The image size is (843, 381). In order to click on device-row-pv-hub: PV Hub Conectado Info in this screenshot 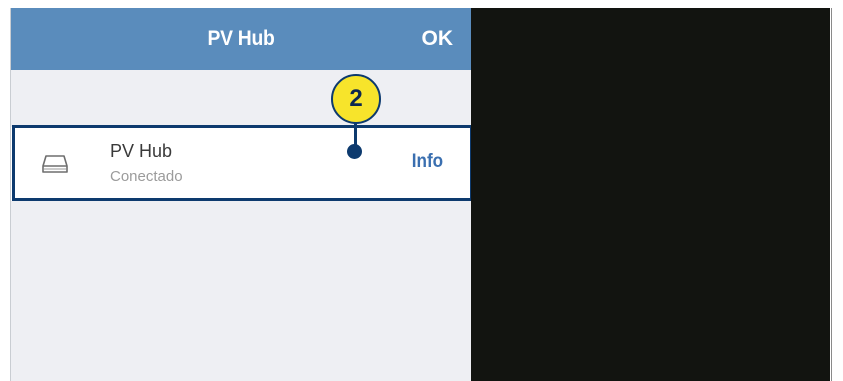, I will do `click(241, 164)`.